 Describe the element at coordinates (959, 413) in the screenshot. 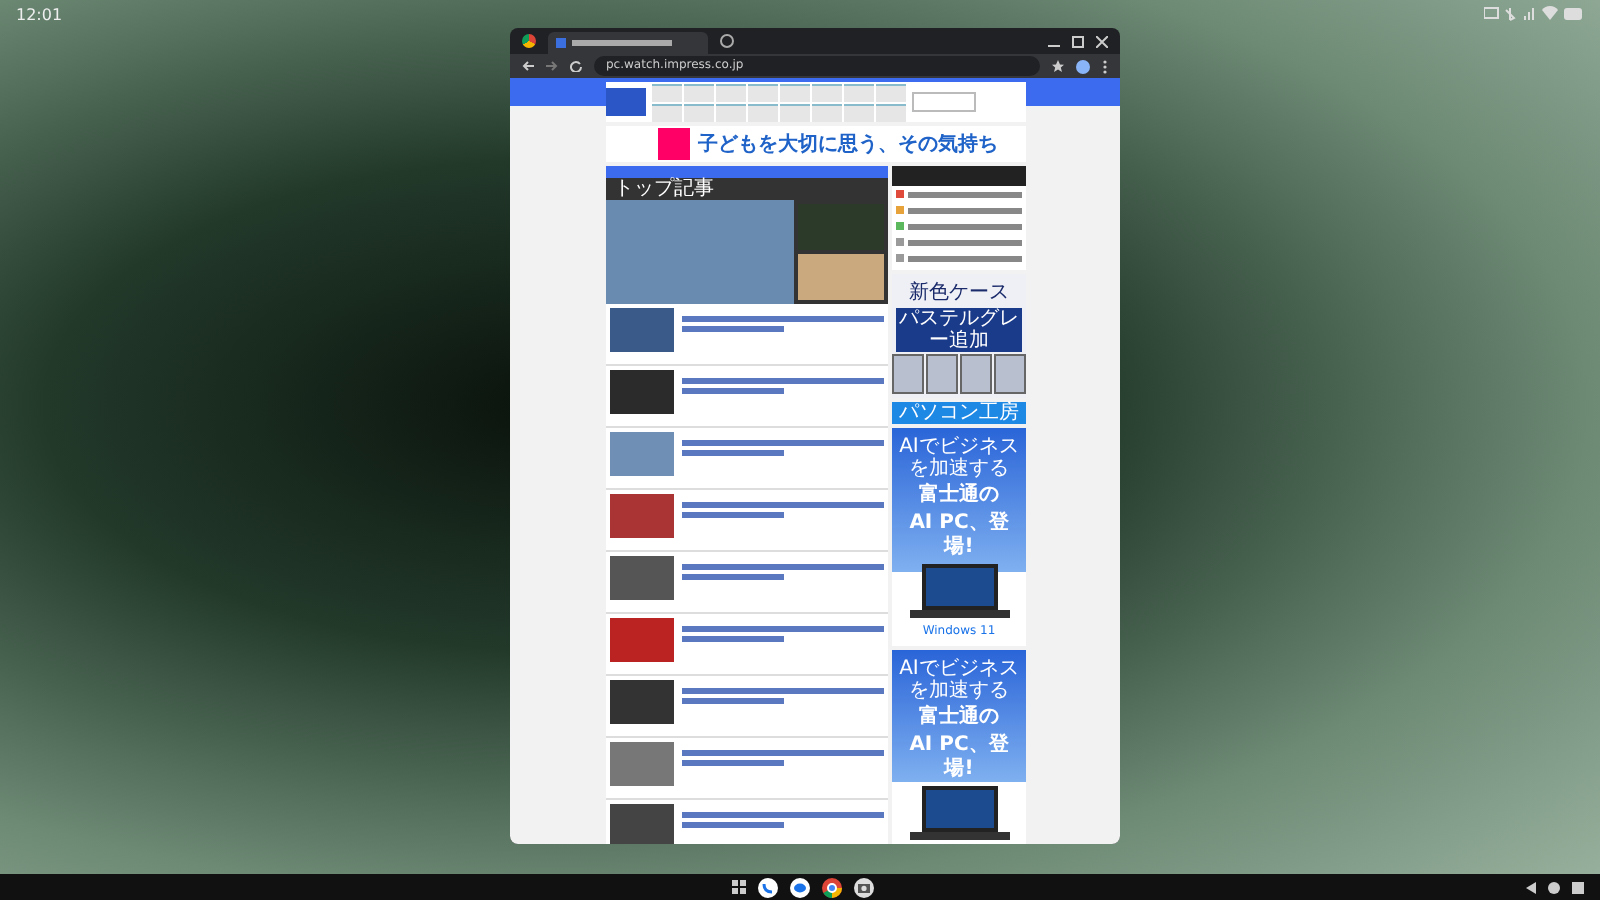

I see `shop-banner: パソコン工房` at that location.